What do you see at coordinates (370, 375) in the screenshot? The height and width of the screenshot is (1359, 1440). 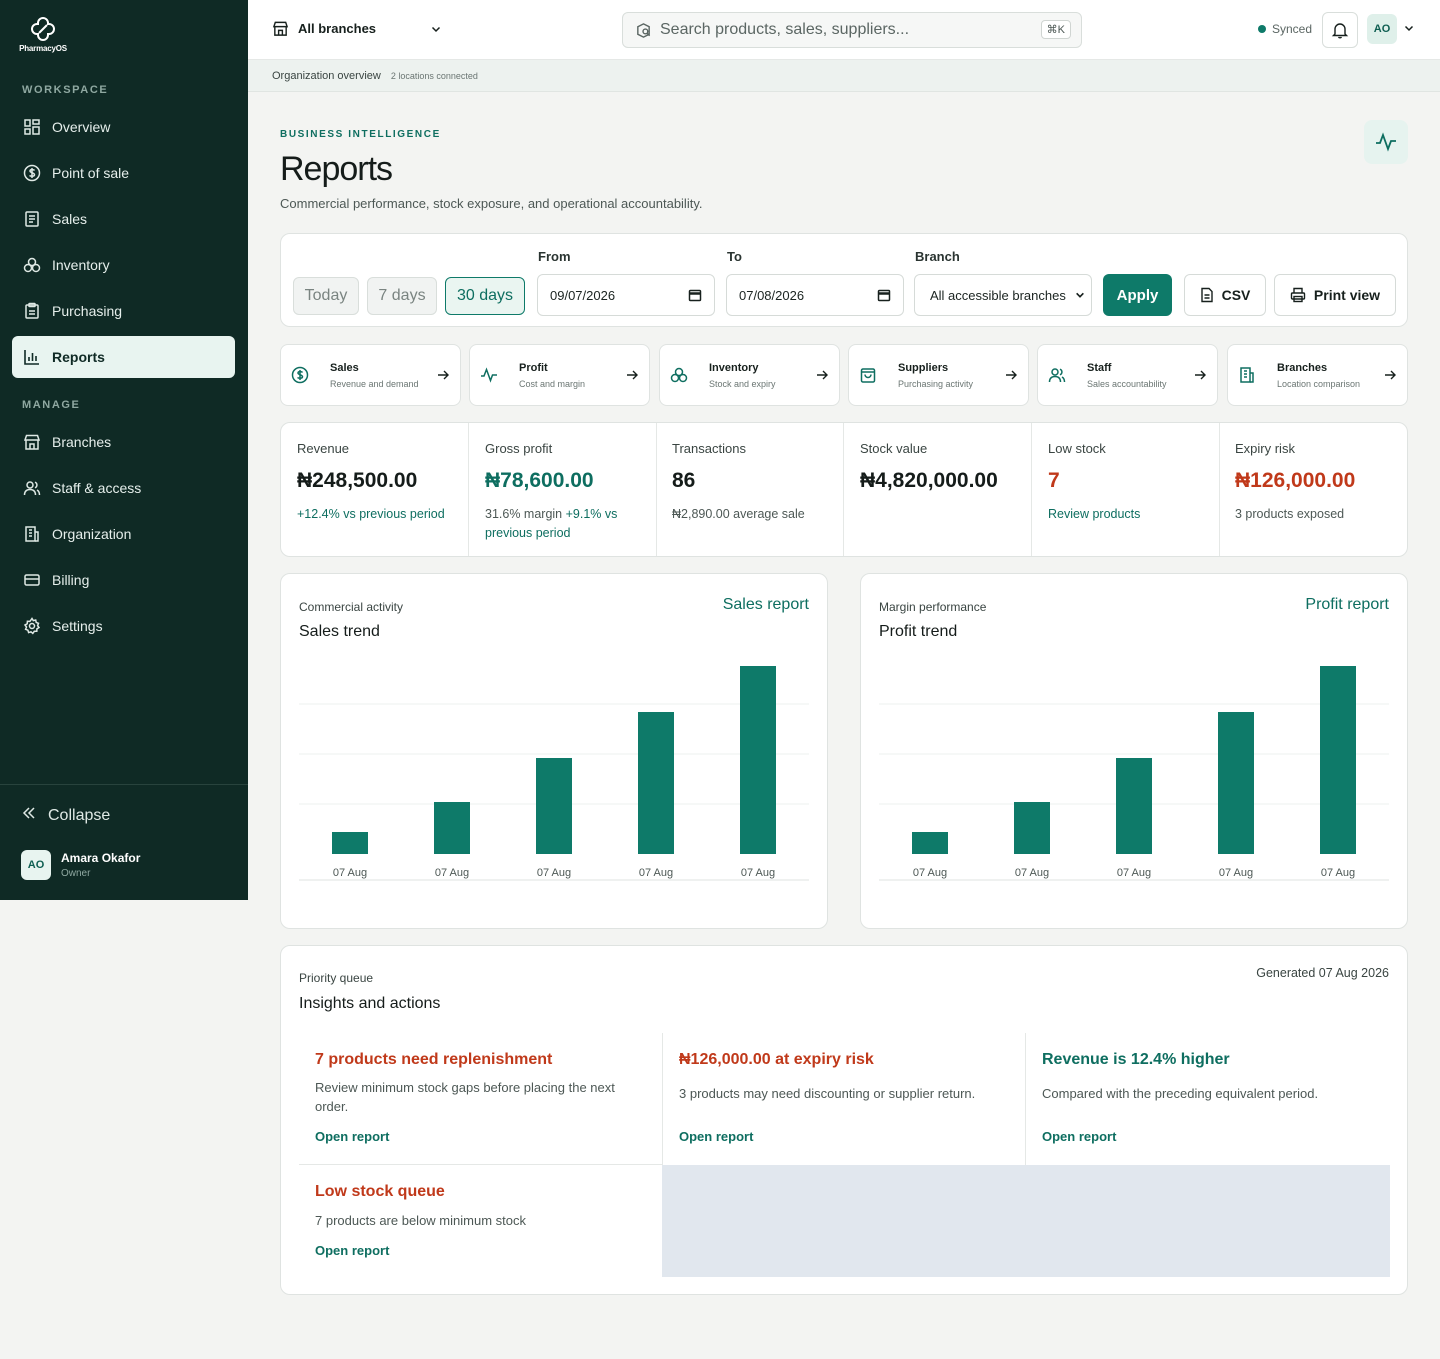 I see `report-tile-sales: Sales Revenue and demand` at bounding box center [370, 375].